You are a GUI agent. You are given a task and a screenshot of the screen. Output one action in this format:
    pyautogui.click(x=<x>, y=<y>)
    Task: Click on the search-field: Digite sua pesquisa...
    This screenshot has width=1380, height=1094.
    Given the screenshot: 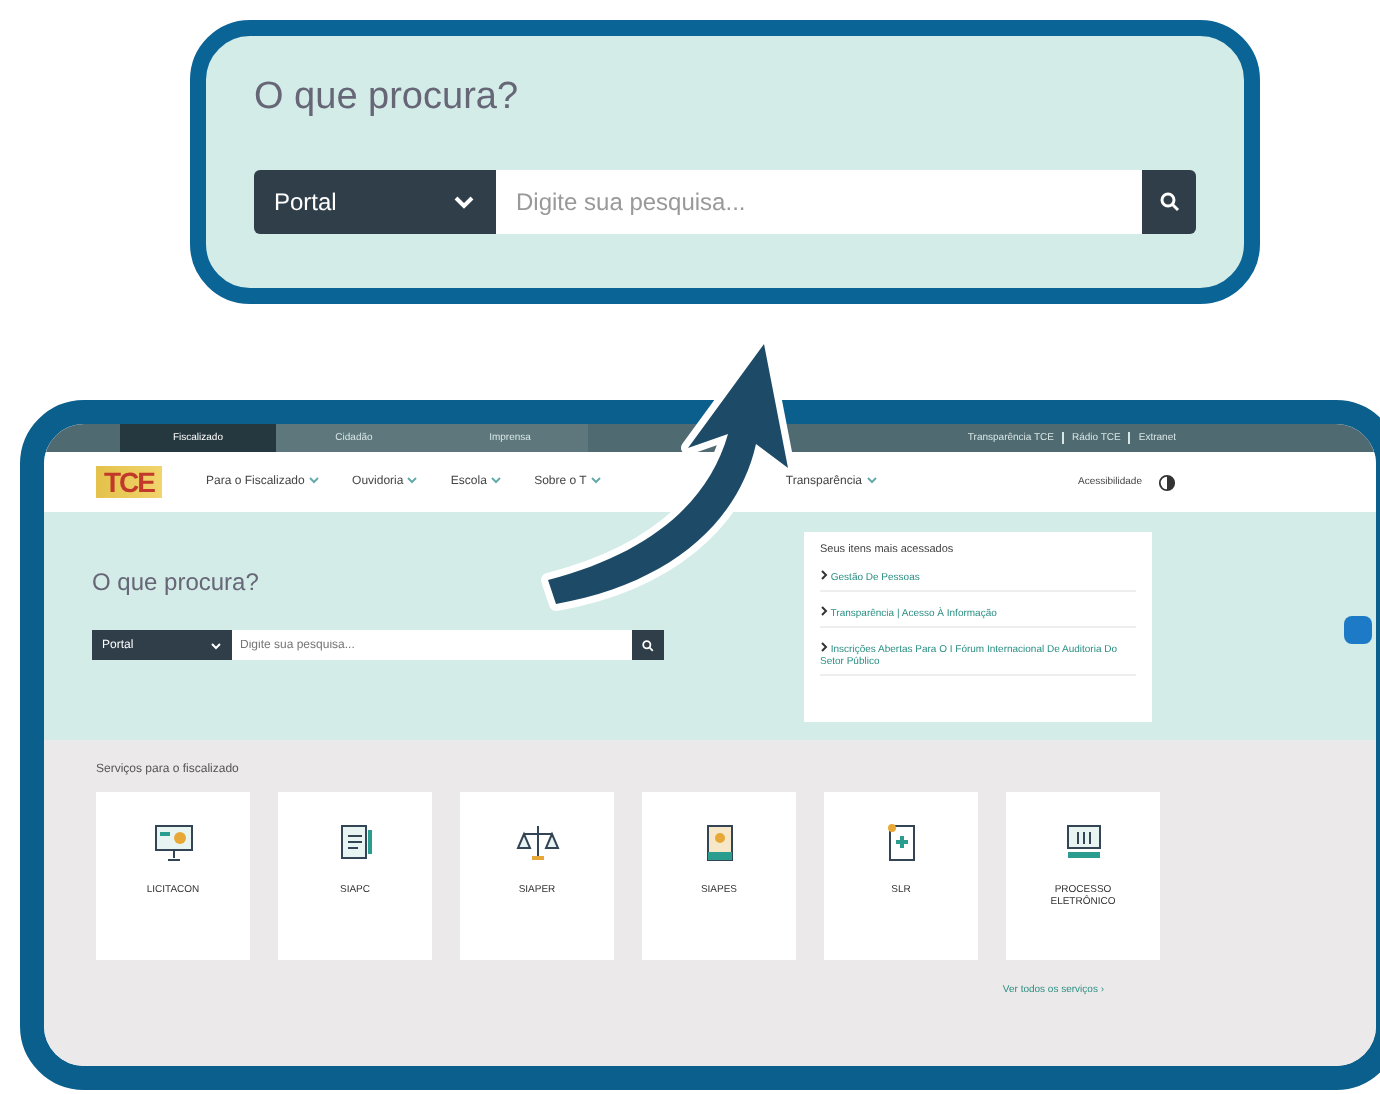 What is the action you would take?
    pyautogui.click(x=819, y=202)
    